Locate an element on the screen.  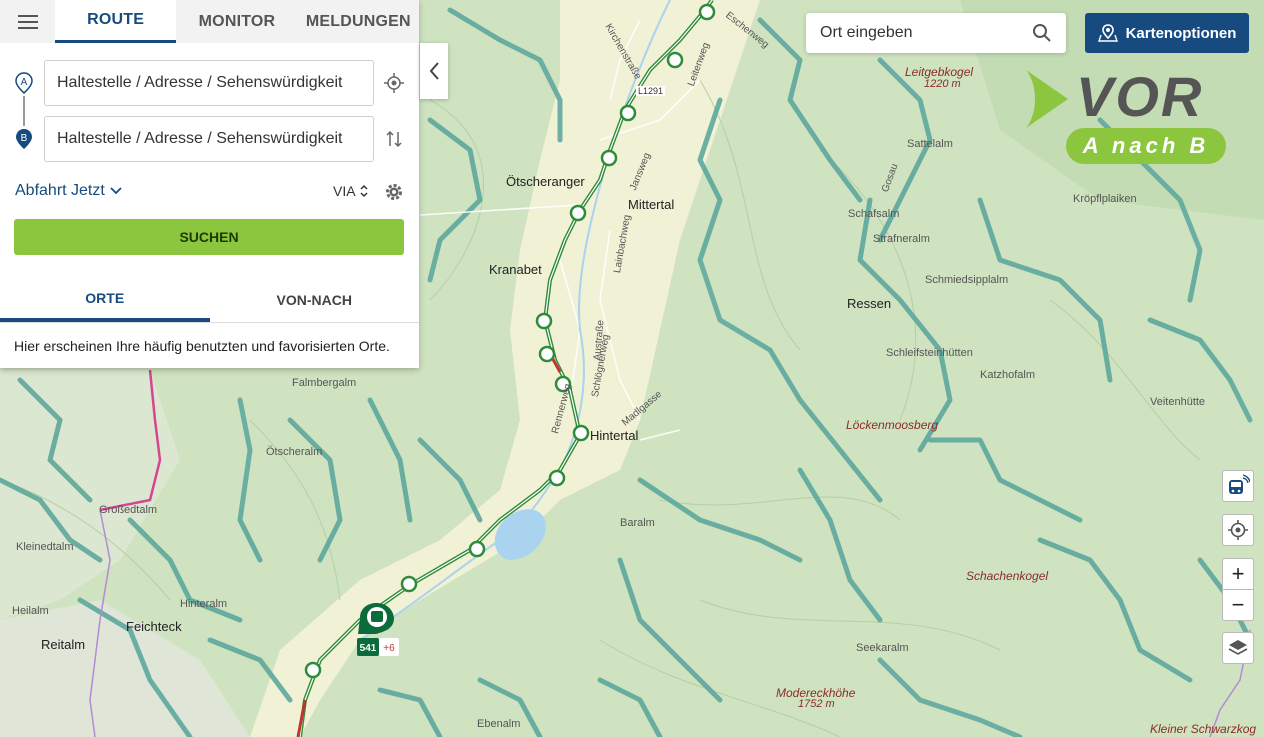
pin-a-icon: A is located at coordinates (24, 83).